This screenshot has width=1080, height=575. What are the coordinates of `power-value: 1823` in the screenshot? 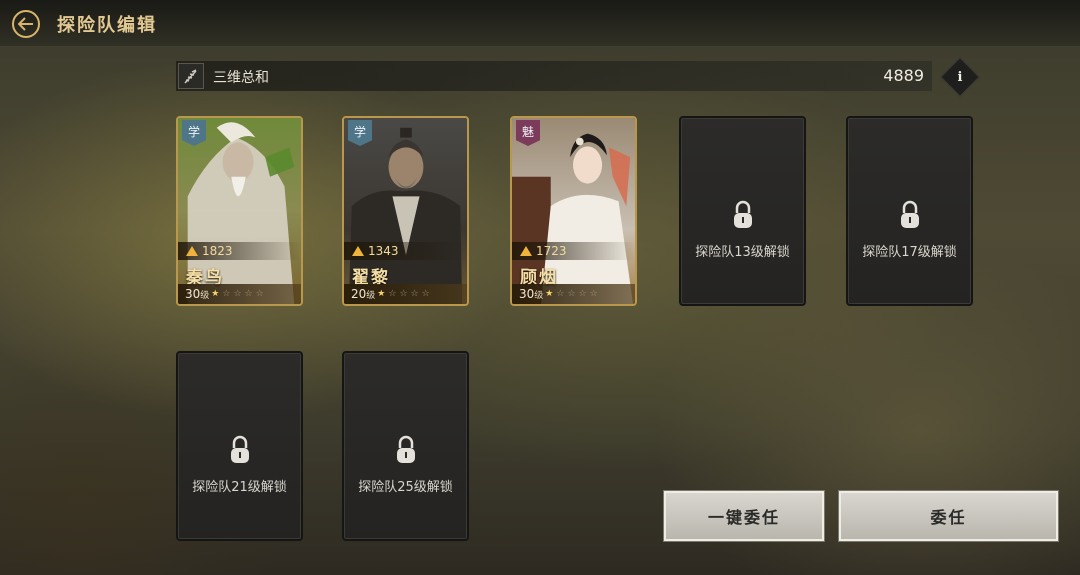 It's located at (217, 251).